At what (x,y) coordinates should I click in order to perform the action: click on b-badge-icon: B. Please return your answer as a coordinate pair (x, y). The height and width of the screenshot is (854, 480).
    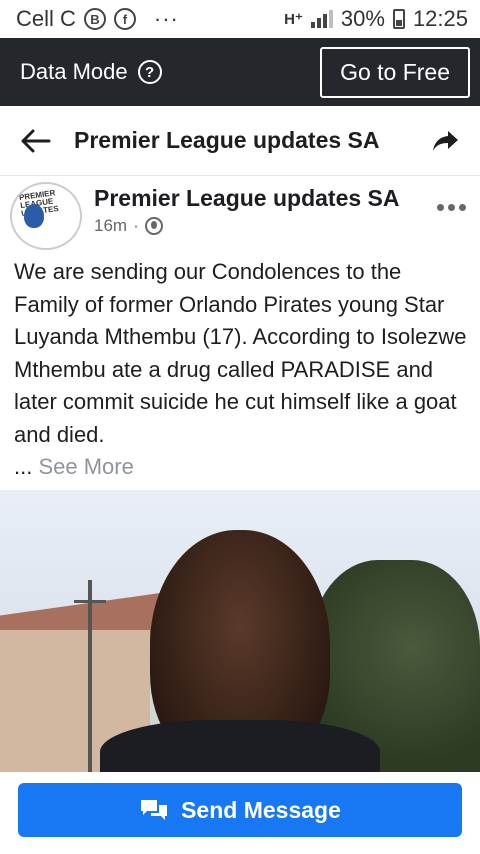
    Looking at the image, I should click on (94, 19).